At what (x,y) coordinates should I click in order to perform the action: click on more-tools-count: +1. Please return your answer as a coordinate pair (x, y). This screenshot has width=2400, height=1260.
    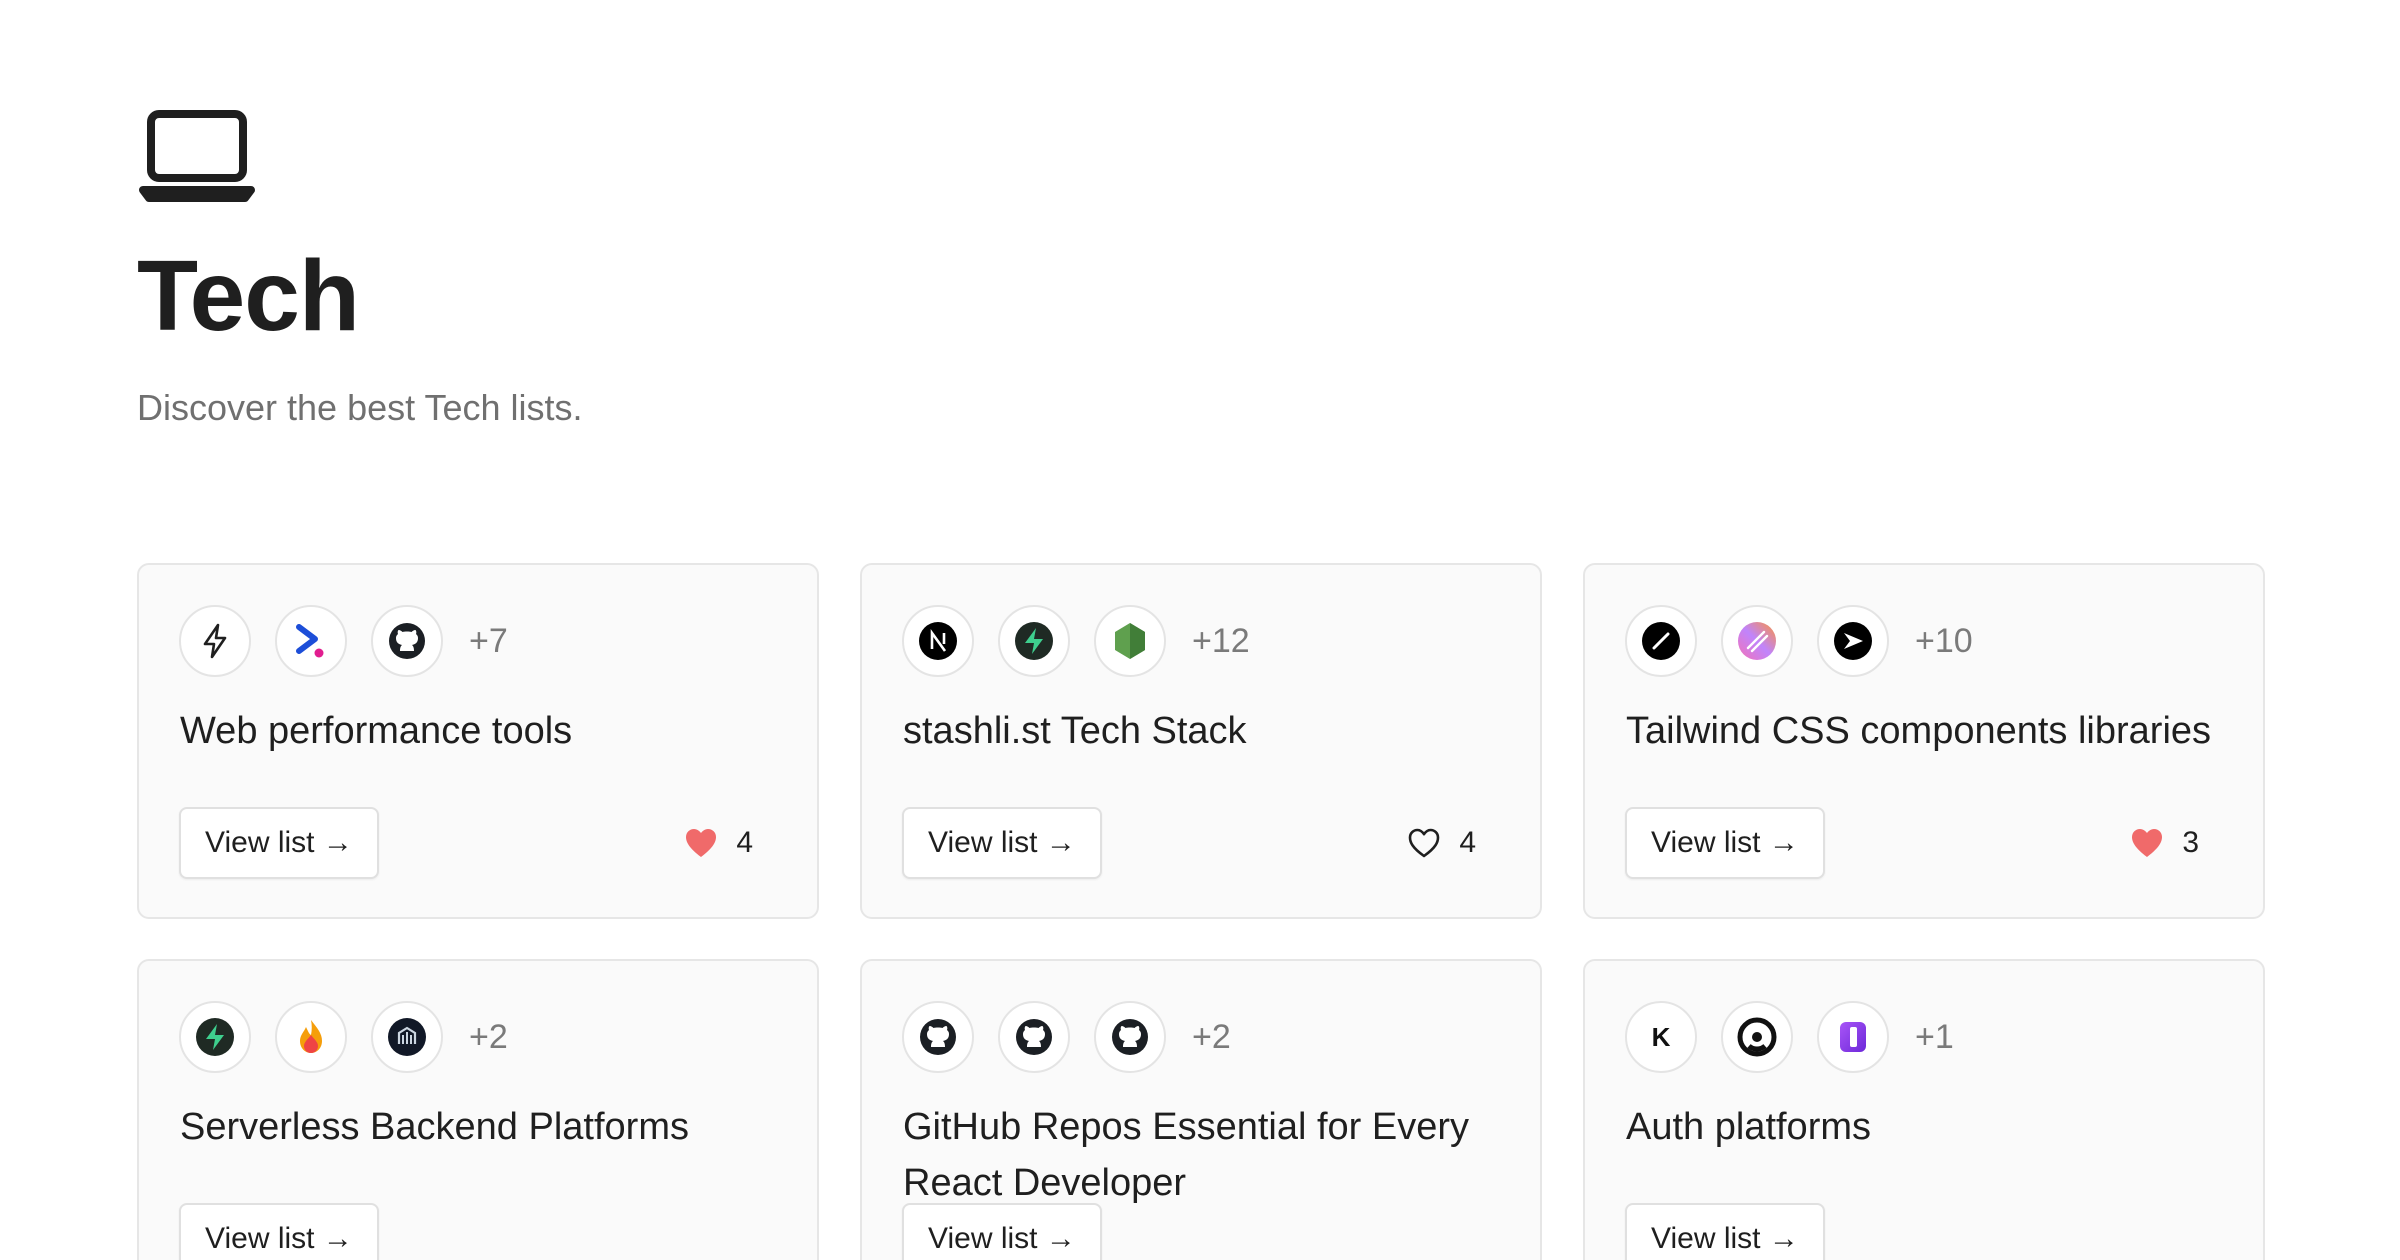
    Looking at the image, I should click on (1934, 1036).